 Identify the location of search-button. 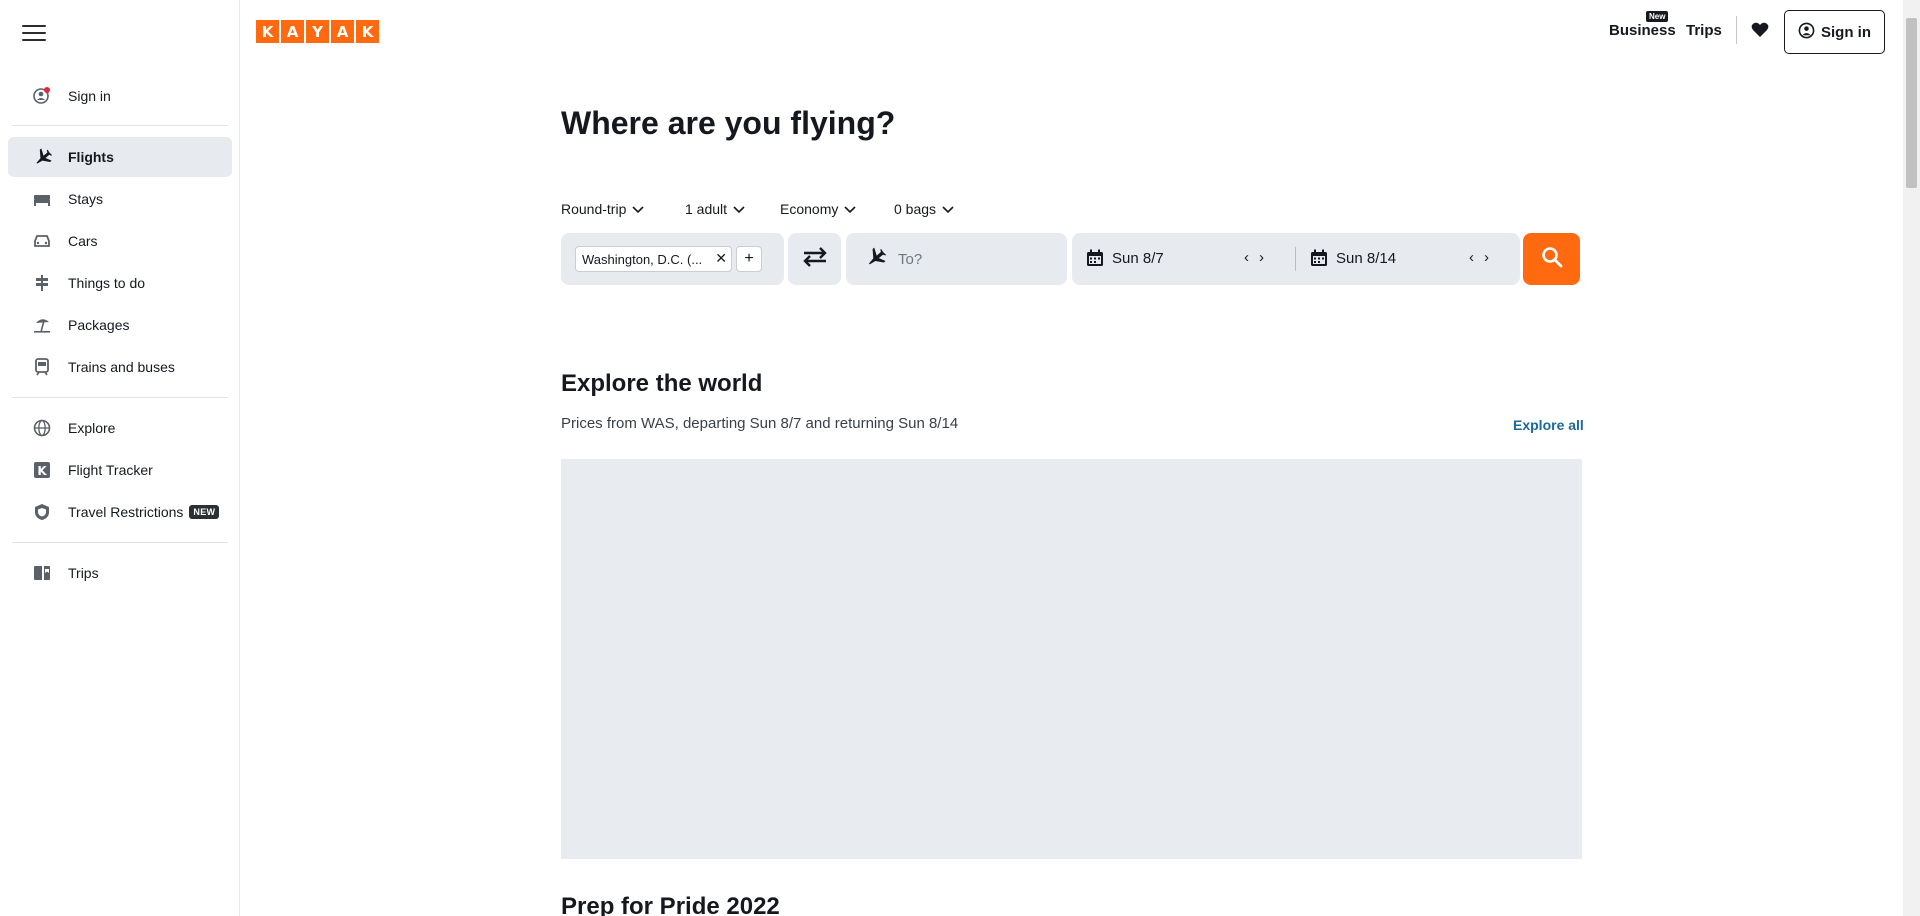
(1551, 259).